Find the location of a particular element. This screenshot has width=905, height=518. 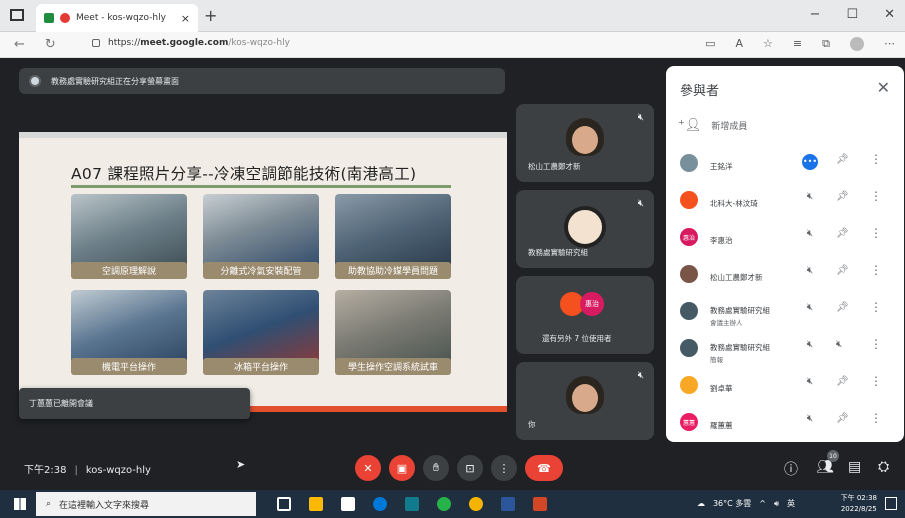

line-icon is located at coordinates (444, 504).